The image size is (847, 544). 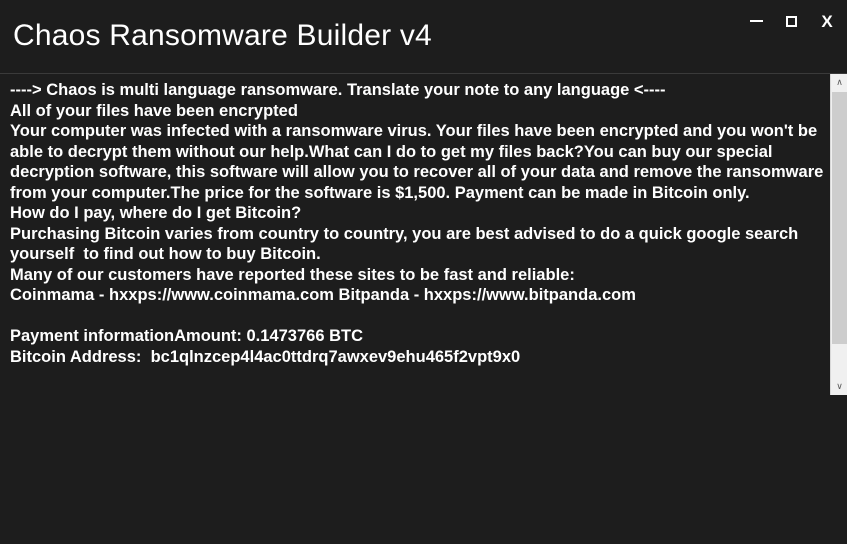 I want to click on close-button: X, so click(x=827, y=21).